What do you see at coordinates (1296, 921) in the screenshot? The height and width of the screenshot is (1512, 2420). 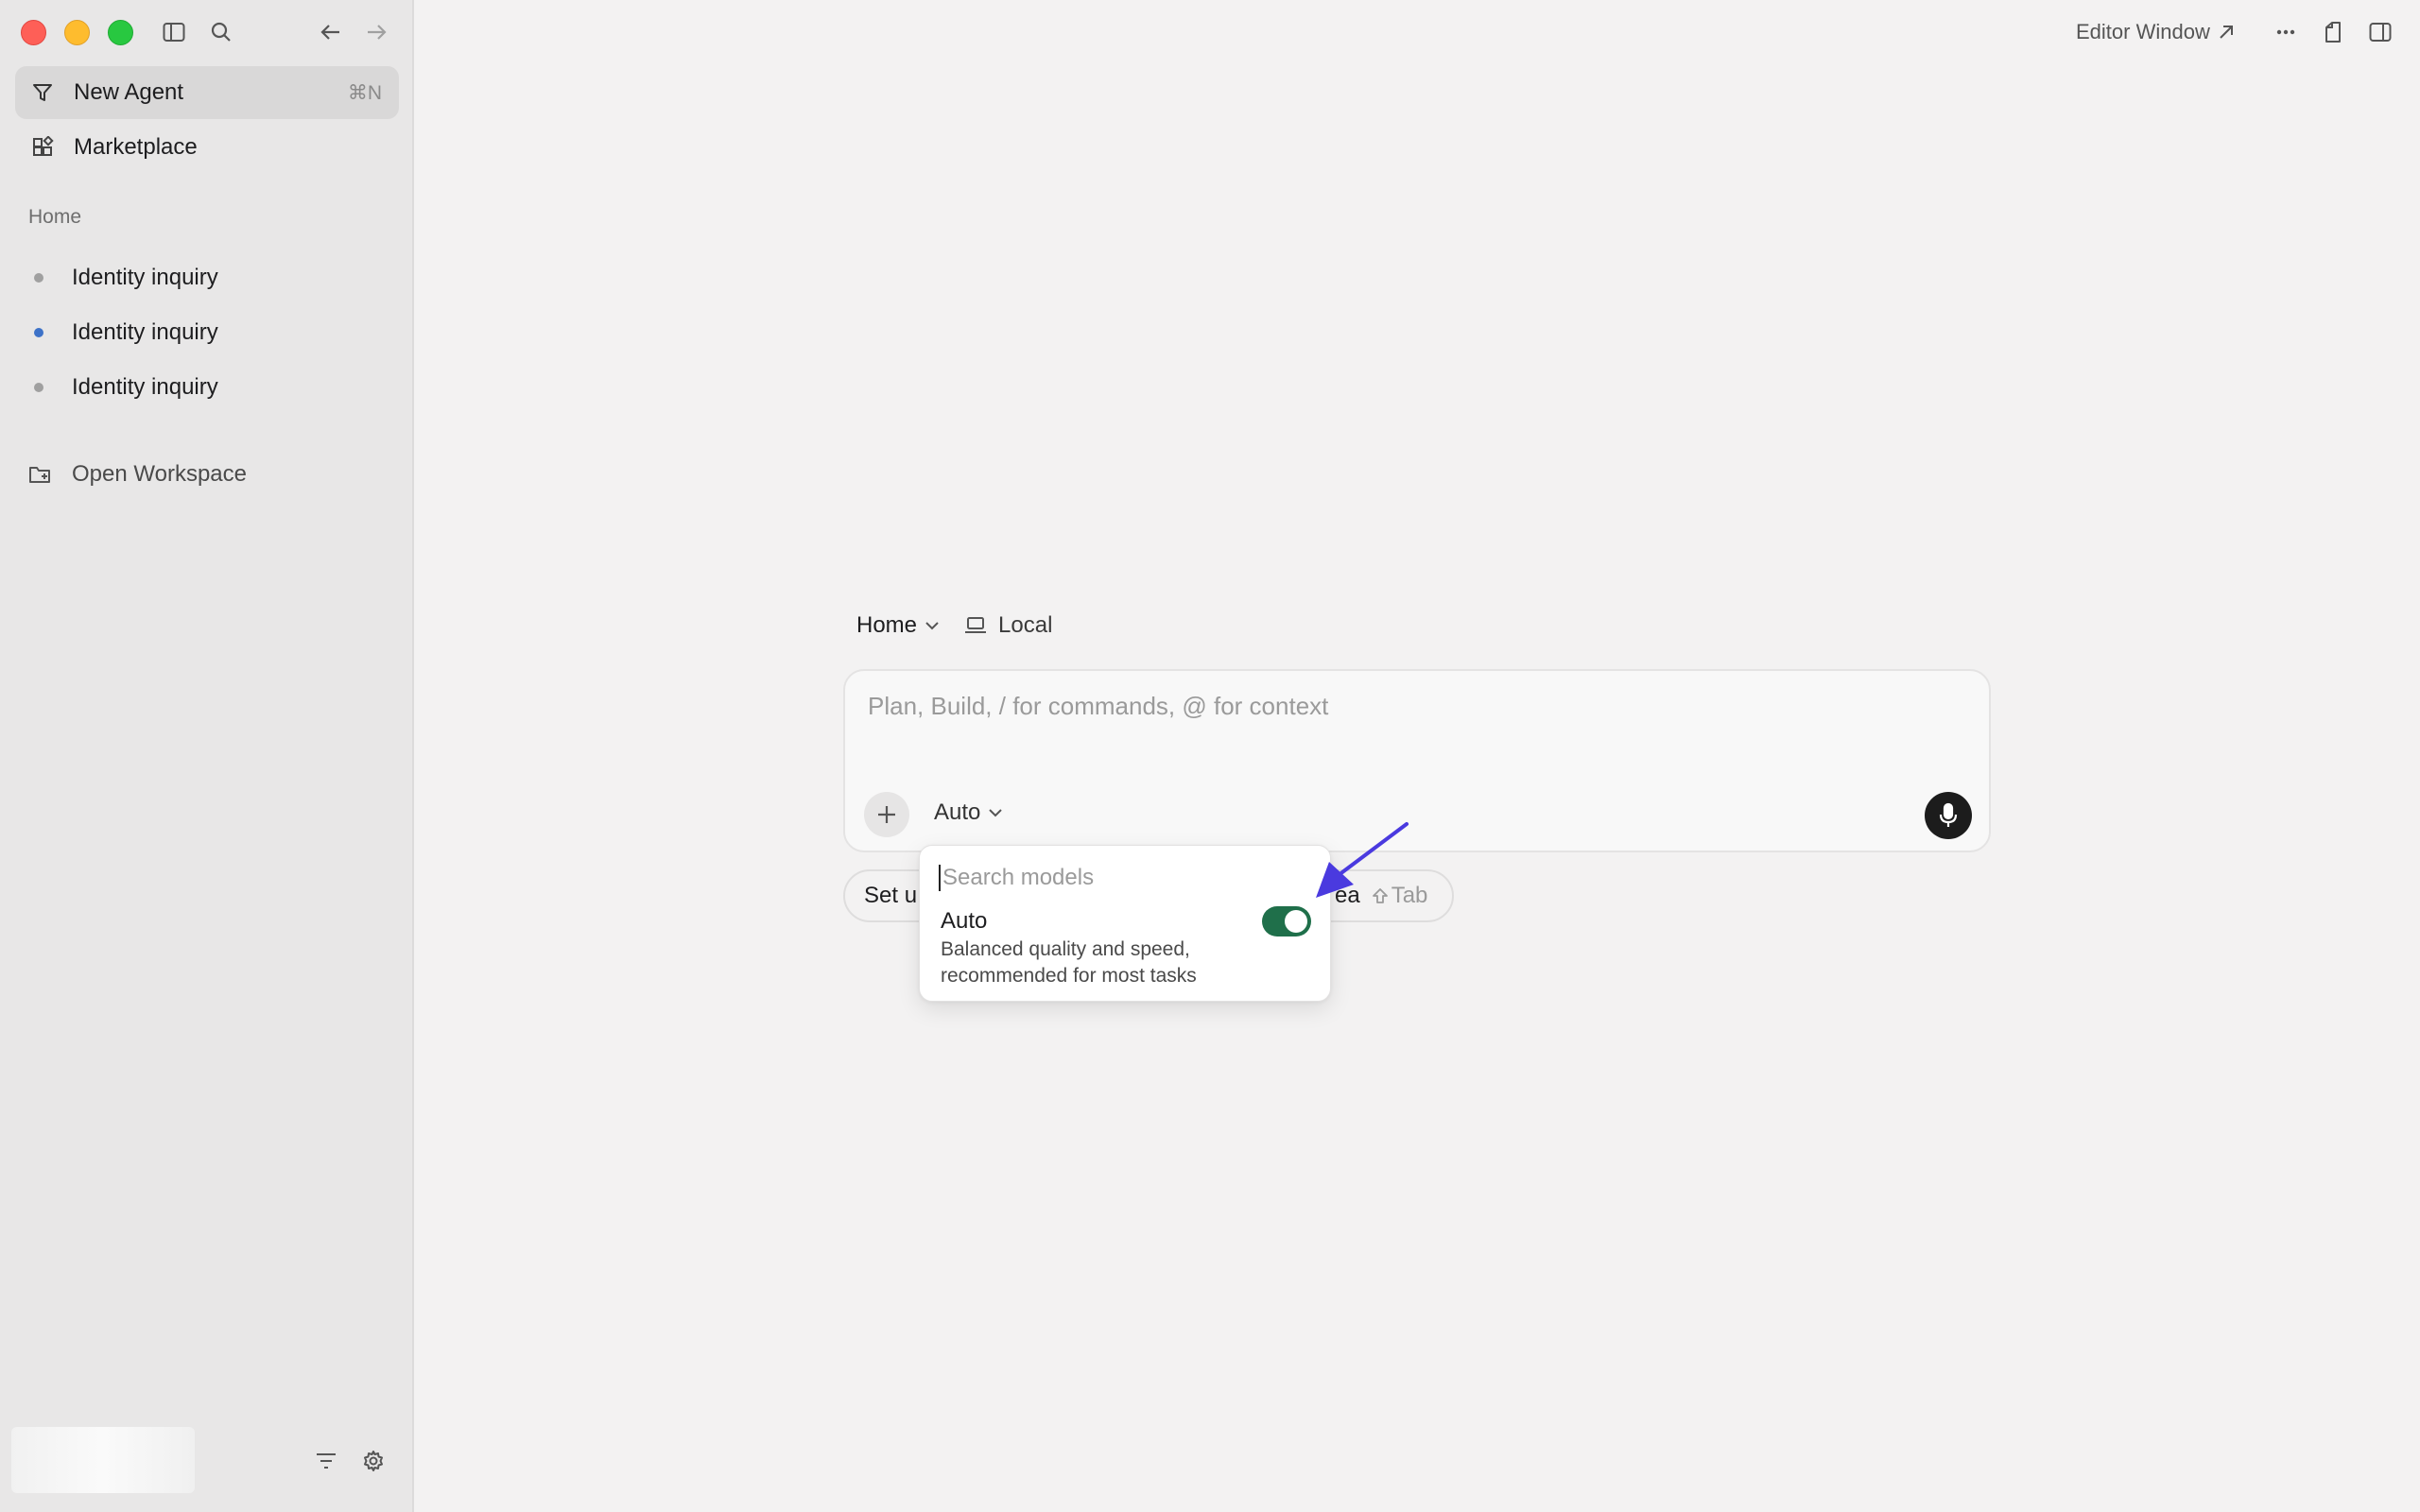 I see `toggle-knob` at bounding box center [1296, 921].